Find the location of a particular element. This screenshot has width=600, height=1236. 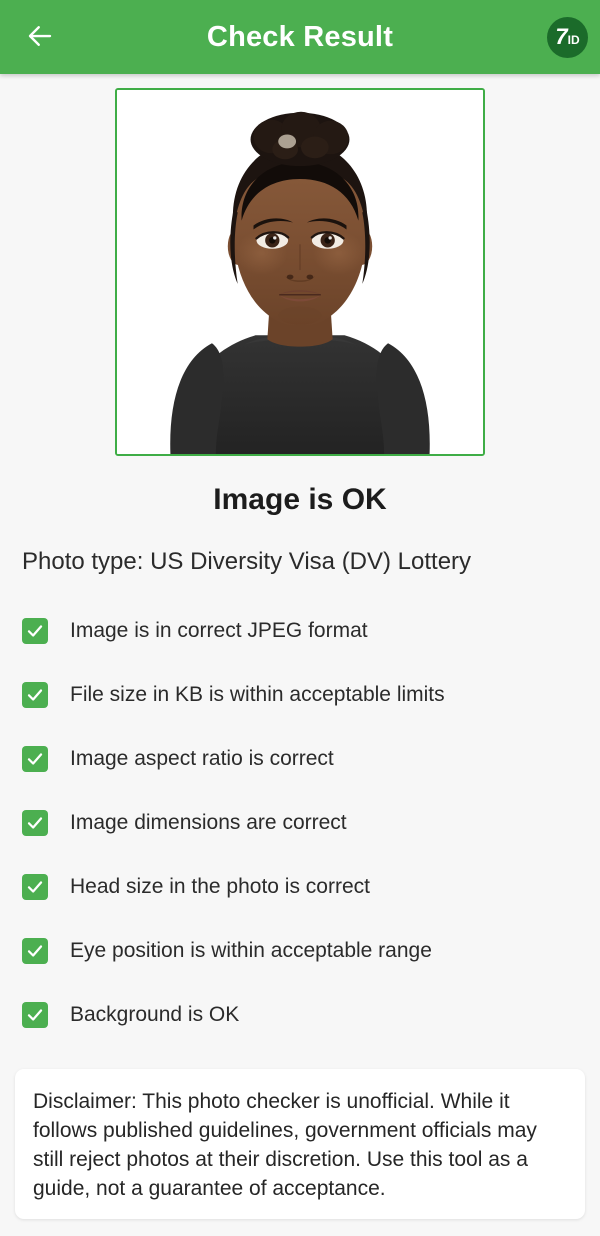

app-bar: Check Result 7 ID is located at coordinates (300, 37).